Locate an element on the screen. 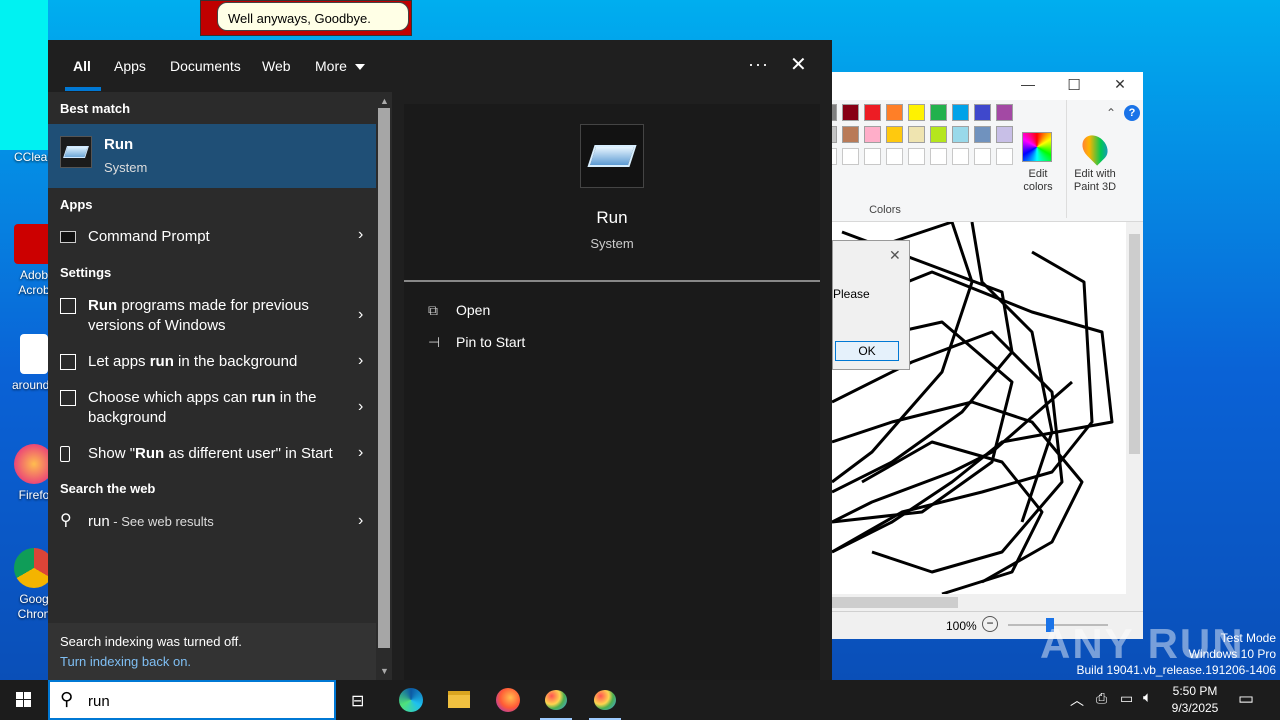 This screenshot has height=720, width=1280. result-settings-background: Let apps run in the background › is located at coordinates (212, 362).